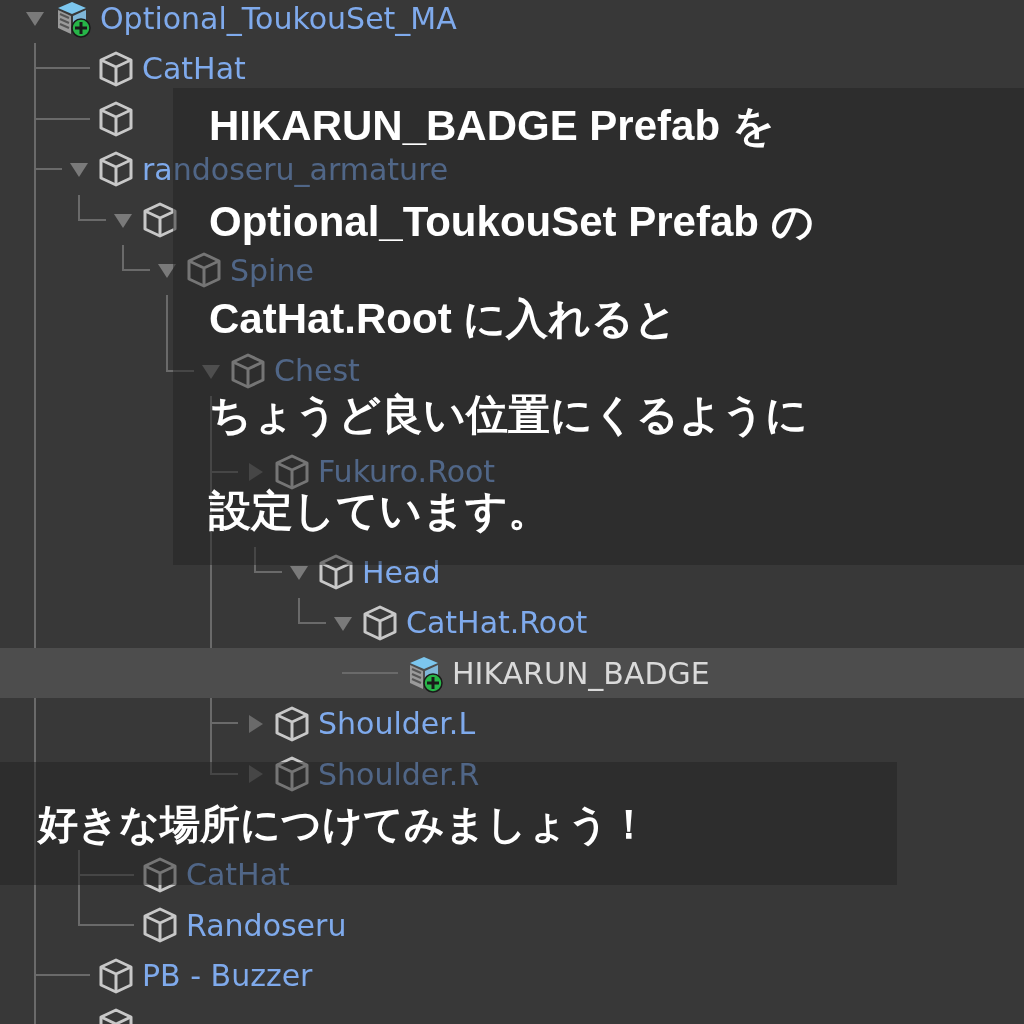  What do you see at coordinates (194, 69) in the screenshot?
I see `object-name: CatHat` at bounding box center [194, 69].